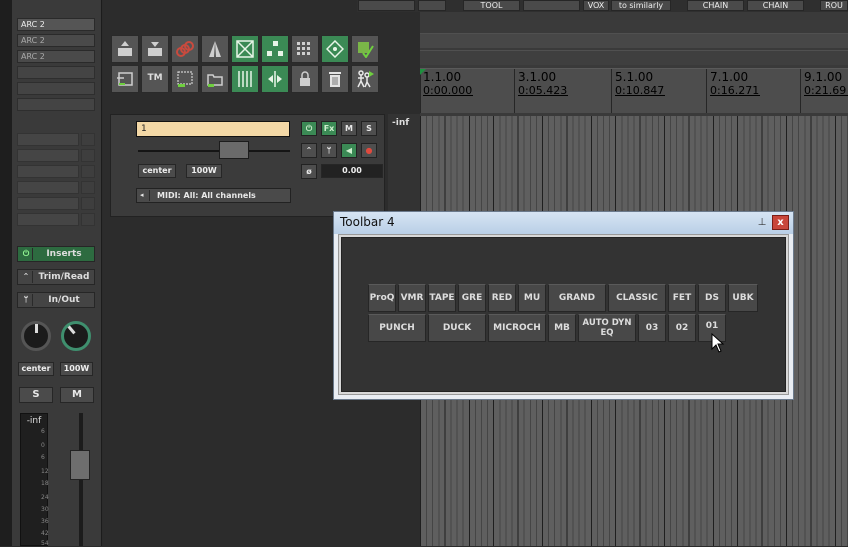 The height and width of the screenshot is (547, 848). What do you see at coordinates (834, 5) in the screenshot?
I see `top-button-rou: ROU` at bounding box center [834, 5].